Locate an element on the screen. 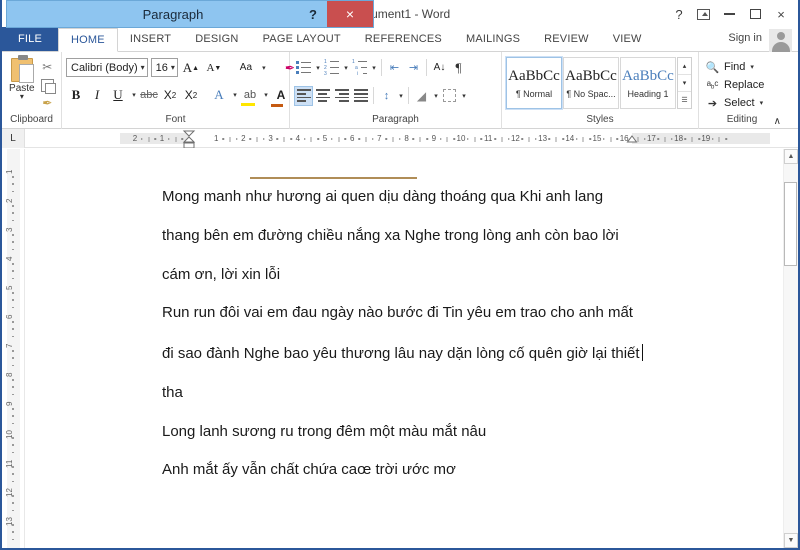 The height and width of the screenshot is (550, 800). borders-caret-icon: ▾ is located at coordinates (463, 96).